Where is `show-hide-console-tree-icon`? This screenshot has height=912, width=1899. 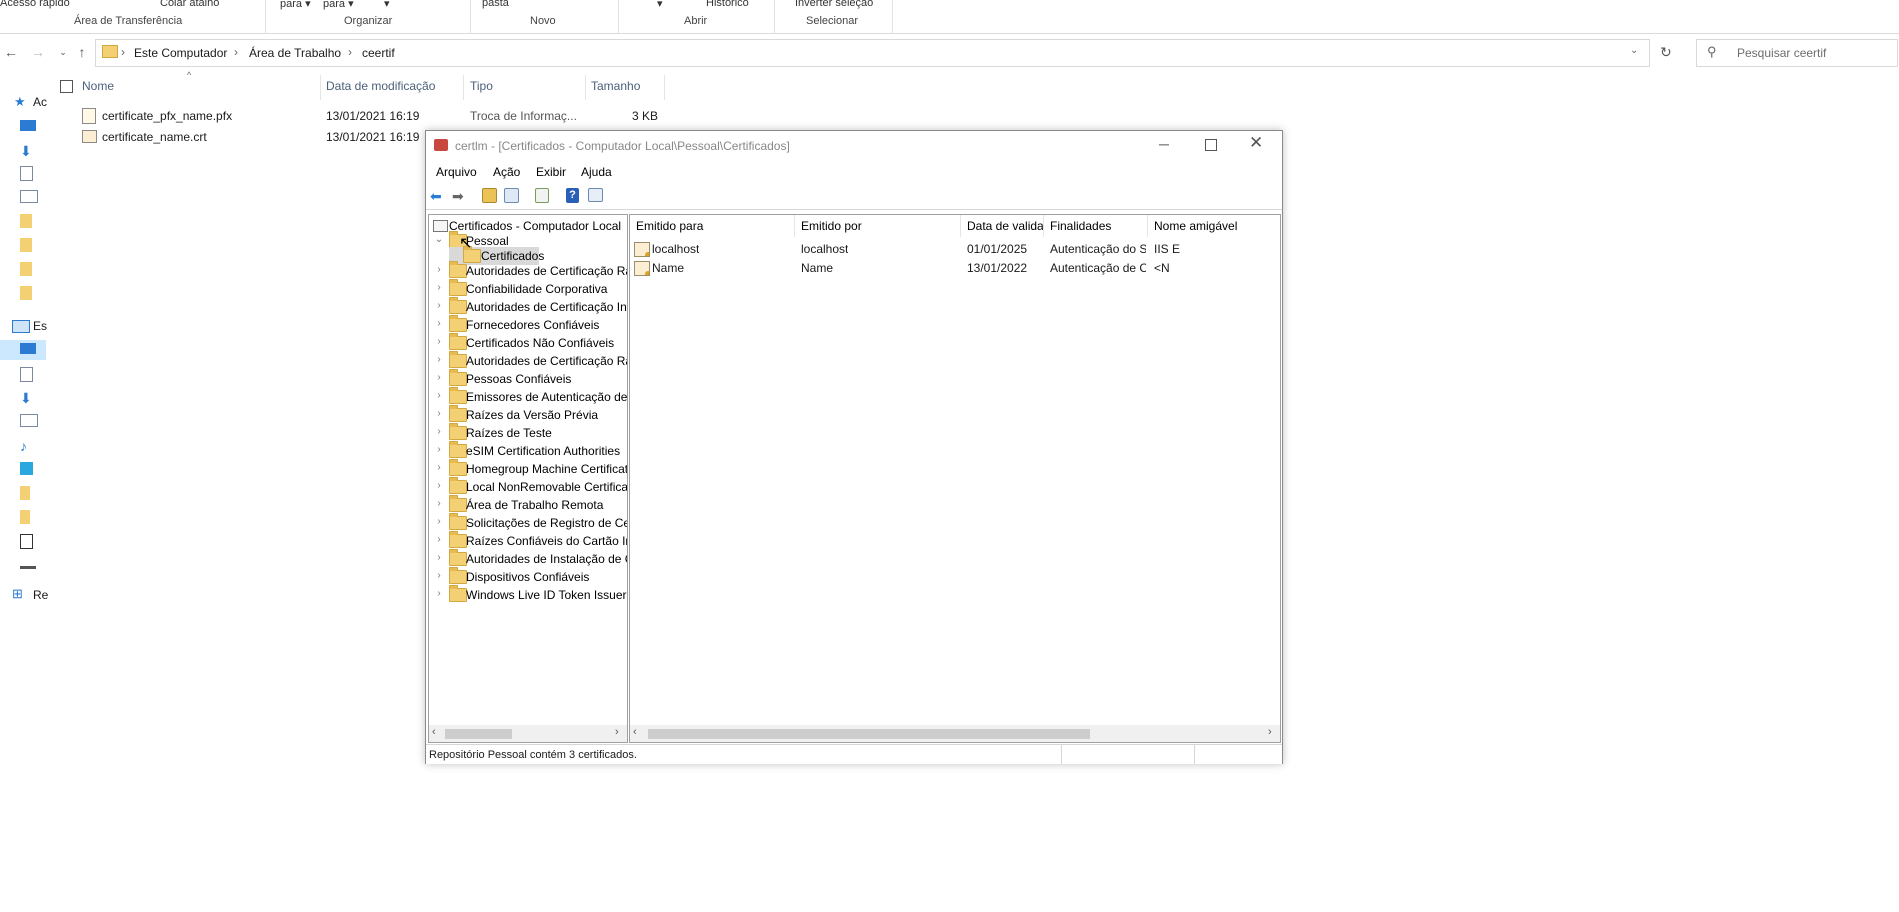
show-hide-console-tree-icon is located at coordinates (511, 195).